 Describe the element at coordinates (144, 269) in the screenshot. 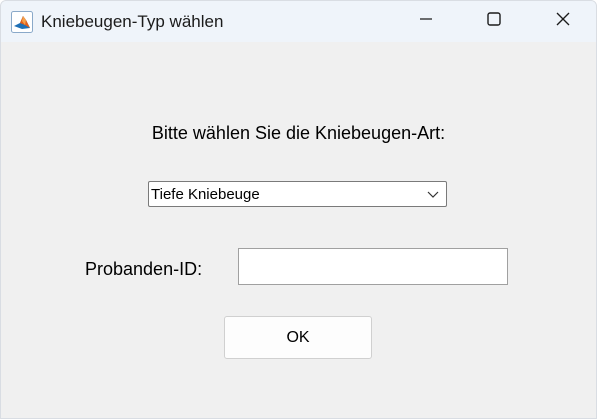

I see `subject-id-label: Probanden-ID:` at that location.